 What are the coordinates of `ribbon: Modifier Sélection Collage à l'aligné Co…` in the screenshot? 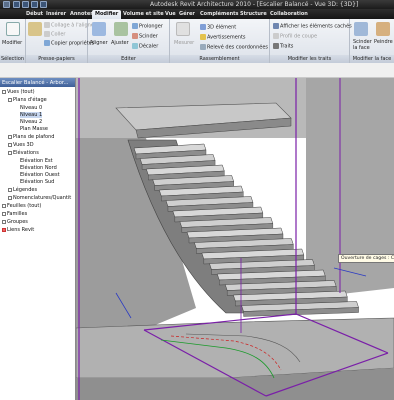 It's located at (197, 41).